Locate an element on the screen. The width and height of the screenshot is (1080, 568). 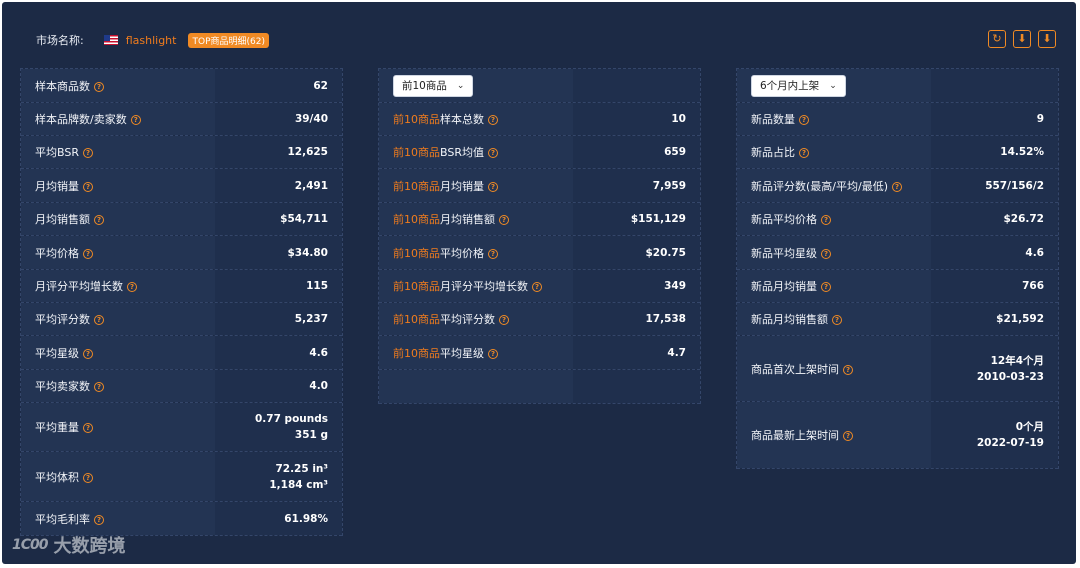
row-label-text: 月评分平均增长数 is located at coordinates (484, 286).